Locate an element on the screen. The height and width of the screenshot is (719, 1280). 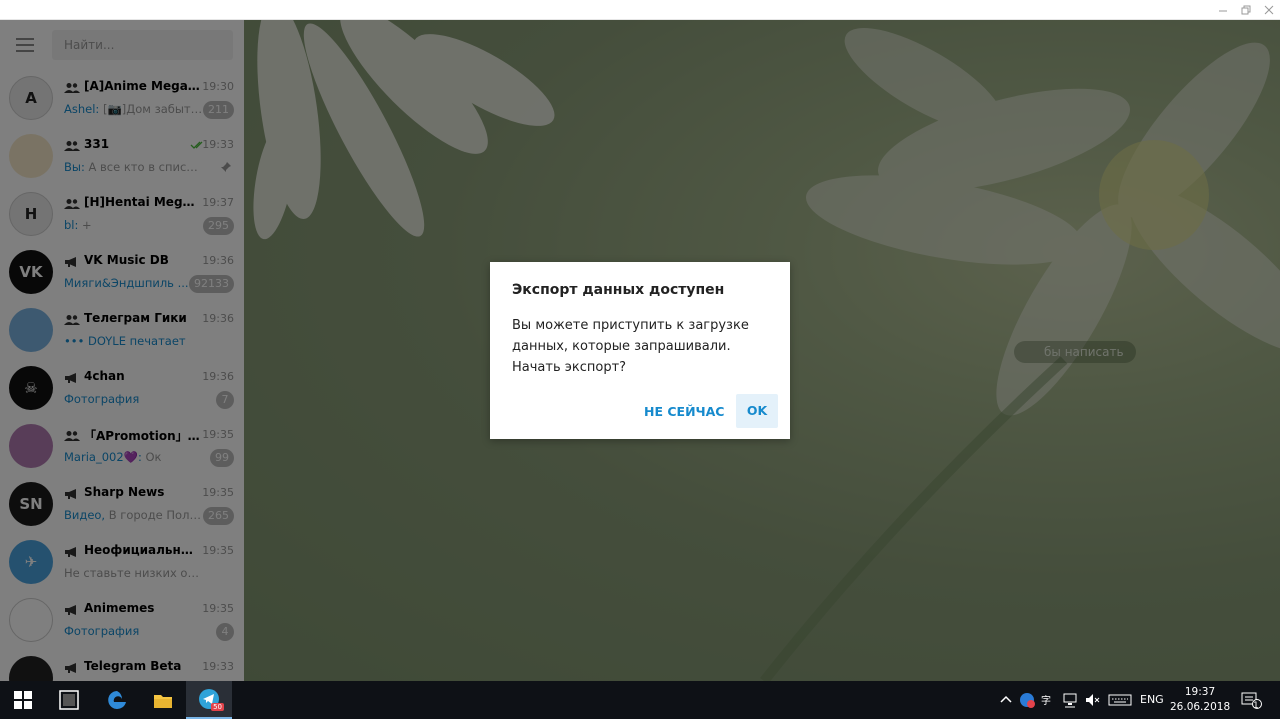
windows-taskbar: 50 字 ENG 19:37 26.06.2018 1 is located at coordinates (640, 700).